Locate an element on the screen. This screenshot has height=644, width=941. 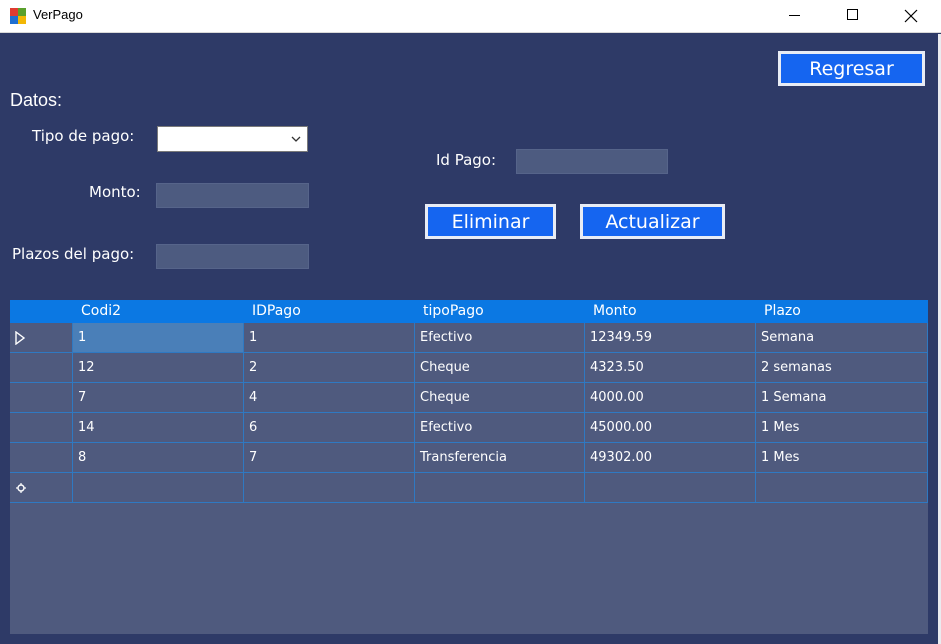
title-bar: VerPago is located at coordinates (470, 16).